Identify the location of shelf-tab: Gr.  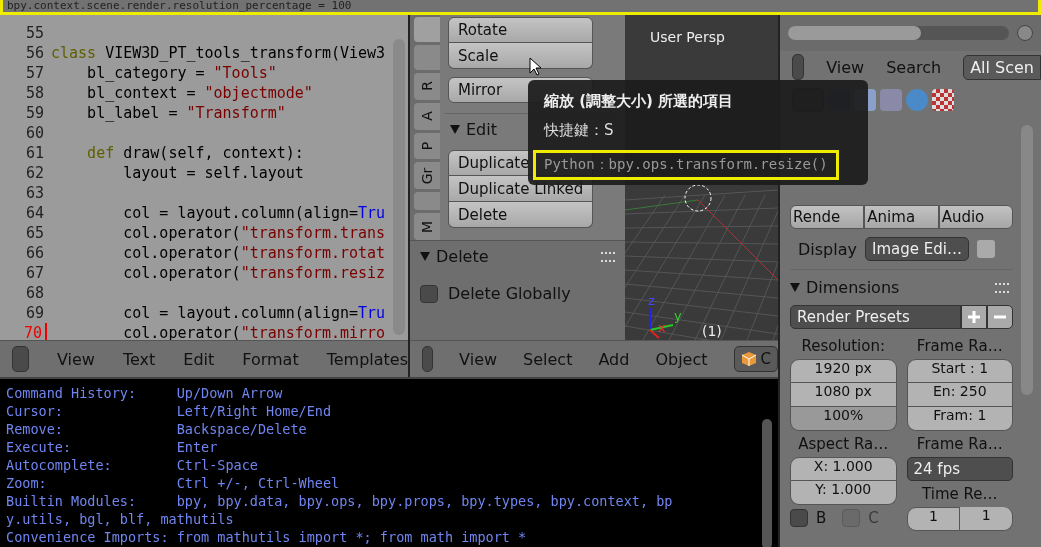
(427, 175).